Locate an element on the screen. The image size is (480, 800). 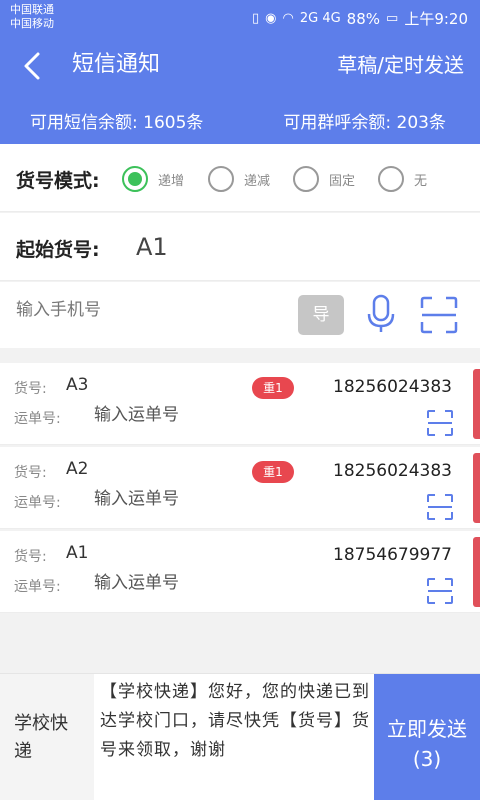
carrier-2: 中国移动 is located at coordinates (32, 23).